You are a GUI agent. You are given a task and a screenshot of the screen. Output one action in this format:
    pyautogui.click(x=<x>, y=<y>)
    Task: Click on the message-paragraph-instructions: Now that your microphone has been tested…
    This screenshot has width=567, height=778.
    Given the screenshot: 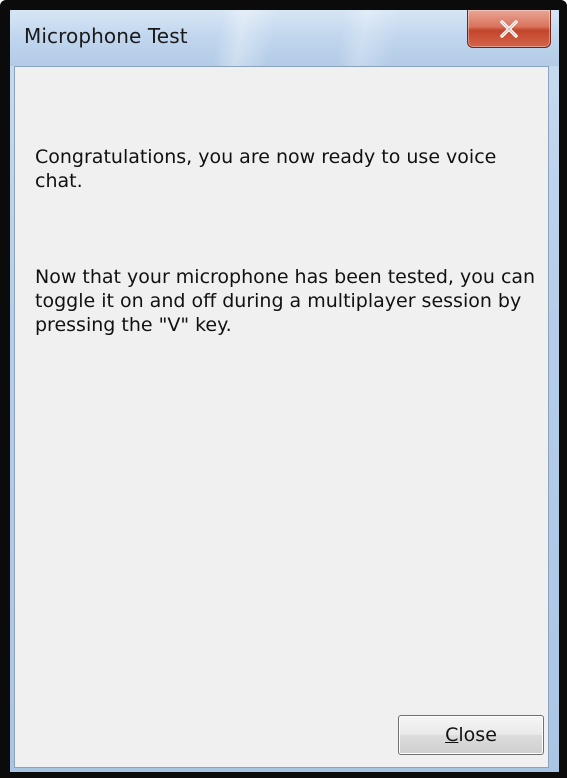 What is the action you would take?
    pyautogui.click(x=288, y=301)
    